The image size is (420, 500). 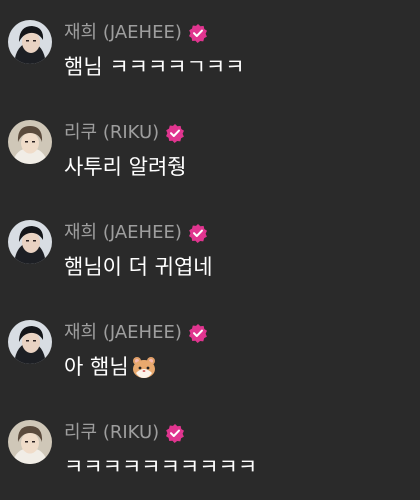 I want to click on message-text: 사투리 알려줭, so click(x=125, y=167).